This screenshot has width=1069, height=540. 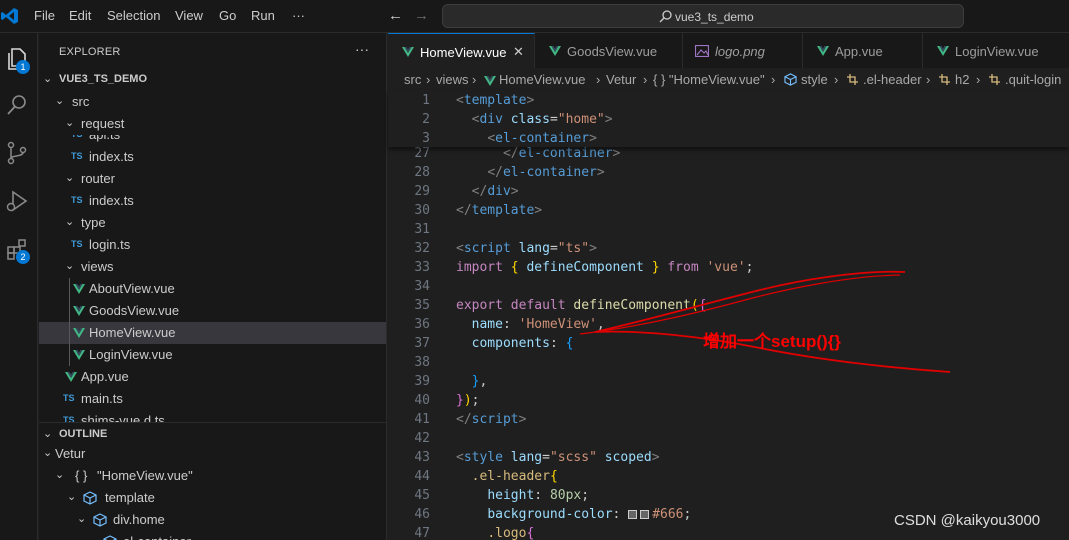 I want to click on annotation-arrow, so click(x=765, y=321).